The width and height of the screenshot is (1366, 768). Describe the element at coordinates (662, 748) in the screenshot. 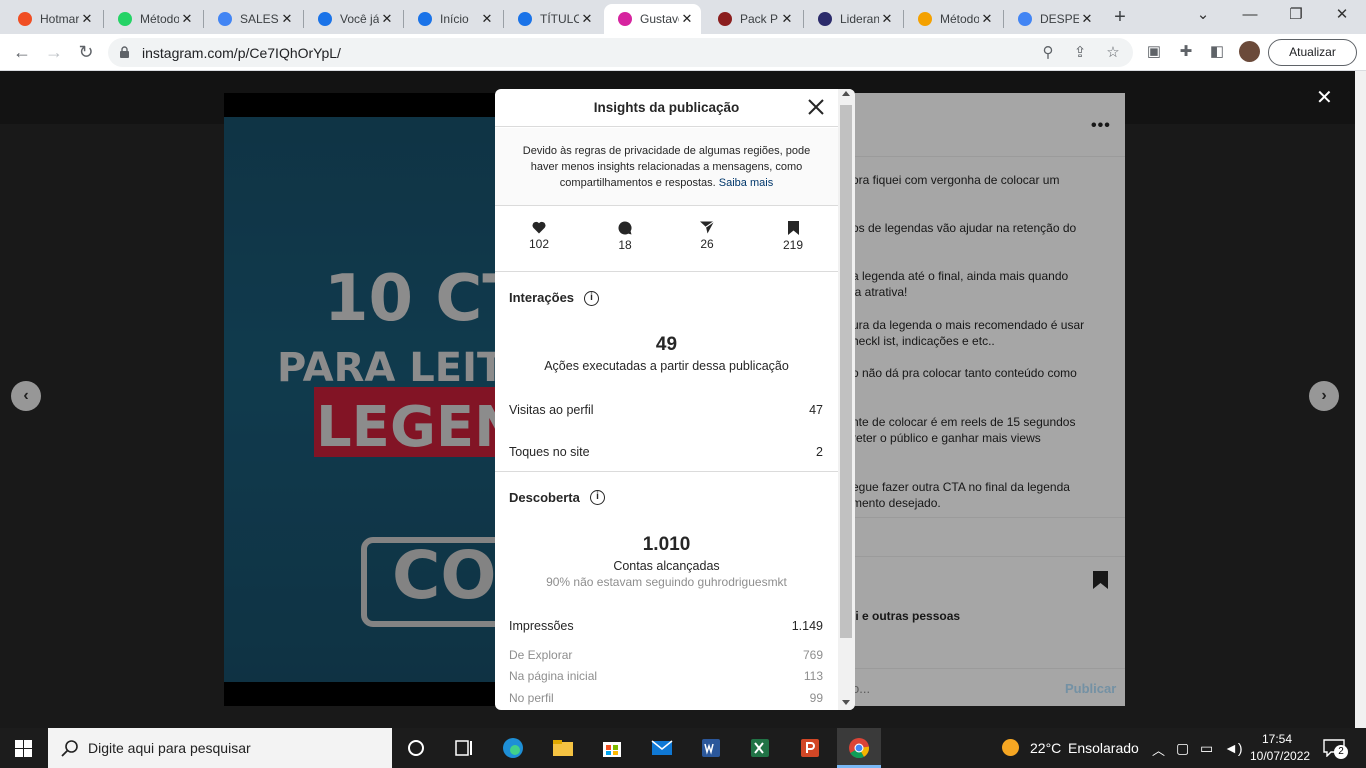

I see `mail-icon` at that location.